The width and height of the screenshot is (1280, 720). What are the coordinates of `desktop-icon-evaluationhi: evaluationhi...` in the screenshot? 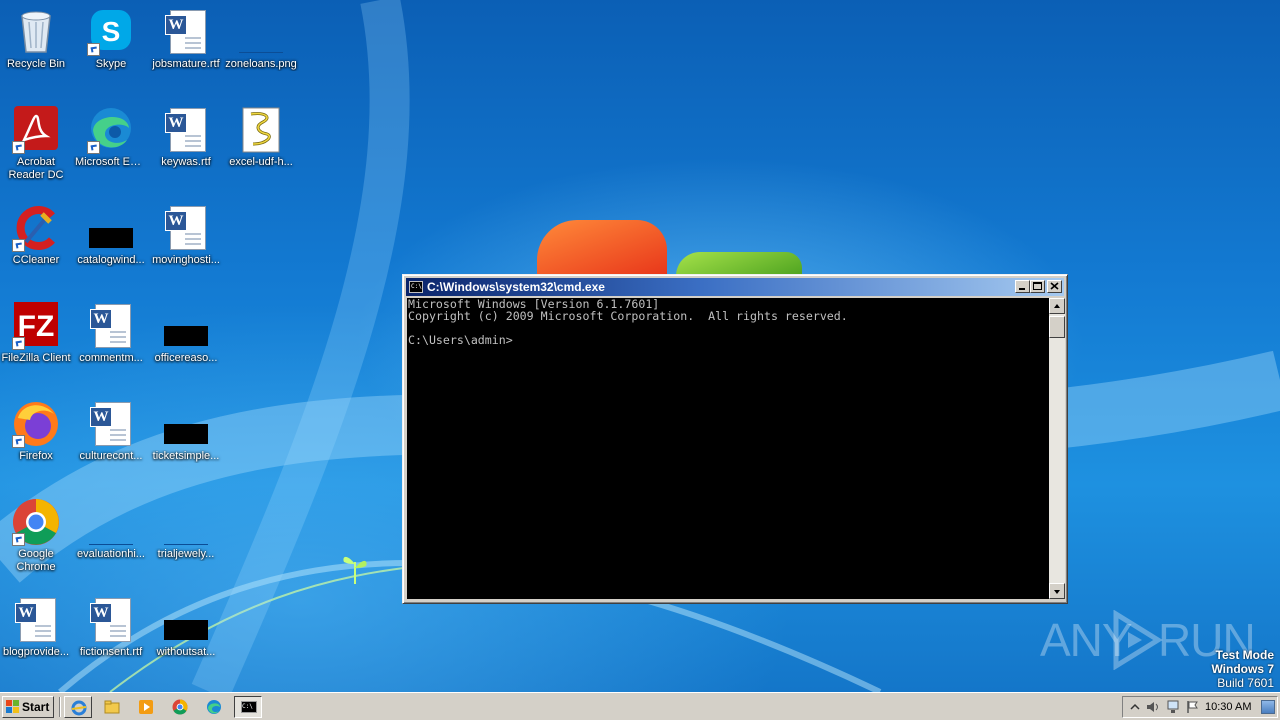 It's located at (111, 529).